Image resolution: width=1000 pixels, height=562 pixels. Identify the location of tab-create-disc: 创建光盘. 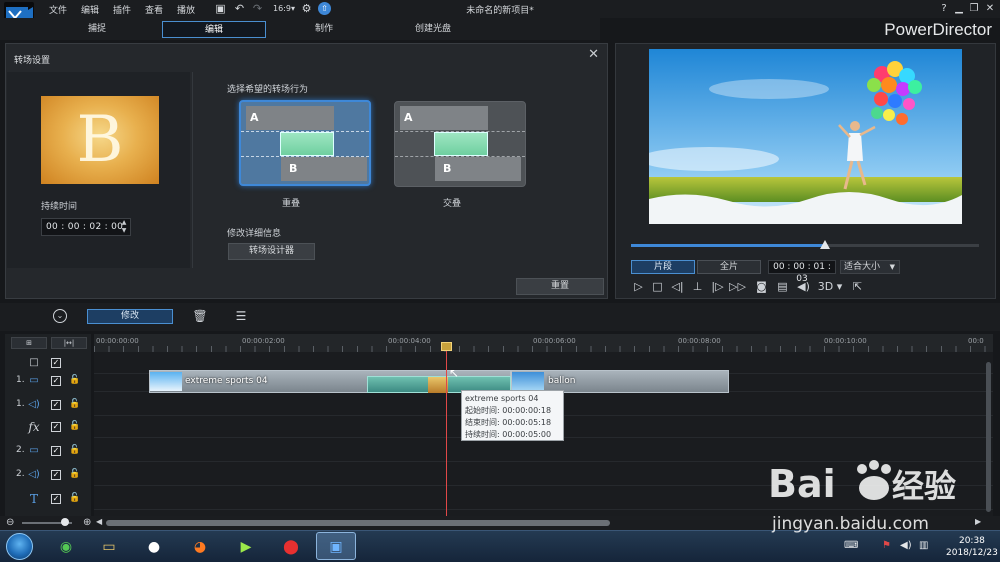
(433, 29).